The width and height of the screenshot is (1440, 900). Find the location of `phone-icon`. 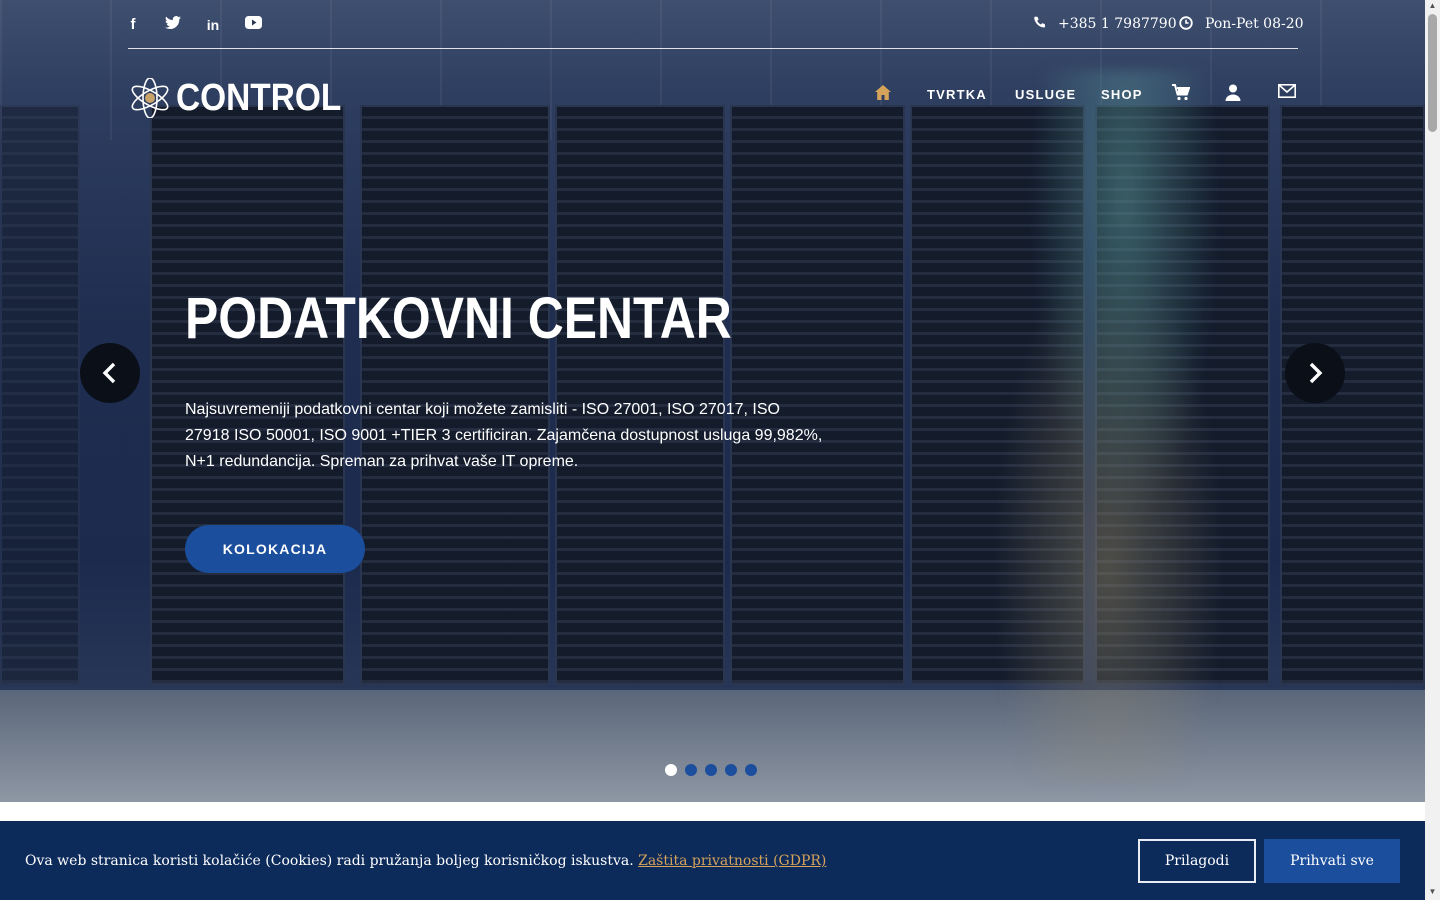

phone-icon is located at coordinates (1040, 23).